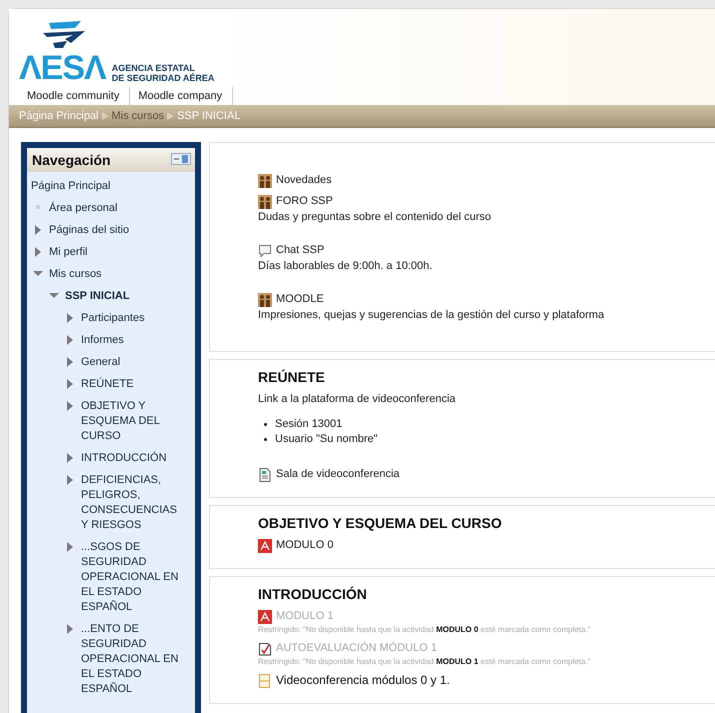 Image resolution: width=715 pixels, height=713 pixels. Describe the element at coordinates (313, 594) in the screenshot. I see `section-title: INTRODUCCIÓN` at that location.